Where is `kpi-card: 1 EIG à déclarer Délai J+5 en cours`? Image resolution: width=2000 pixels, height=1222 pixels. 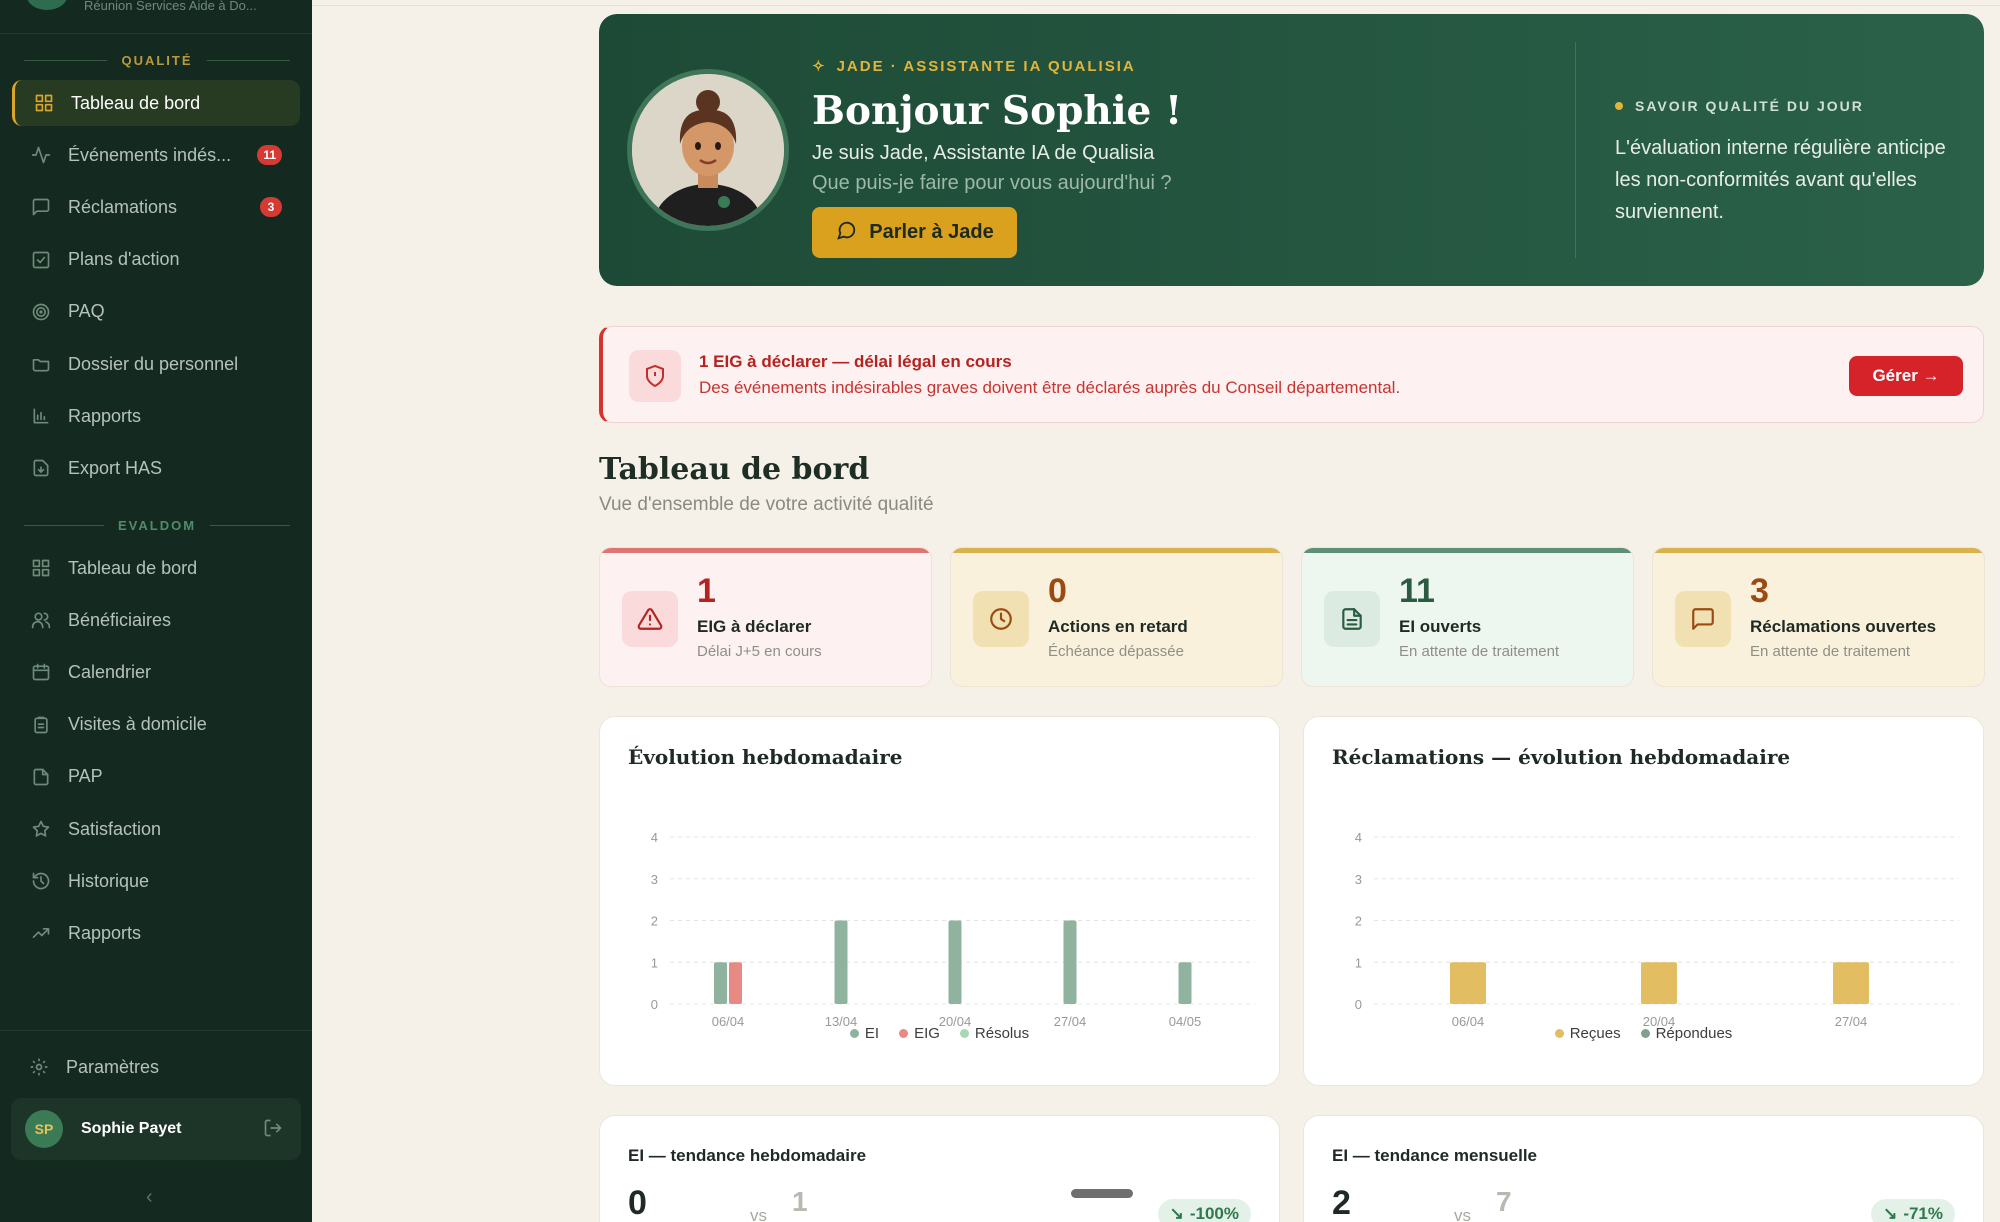 kpi-card: 1 EIG à déclarer Délai J+5 en cours is located at coordinates (765, 617).